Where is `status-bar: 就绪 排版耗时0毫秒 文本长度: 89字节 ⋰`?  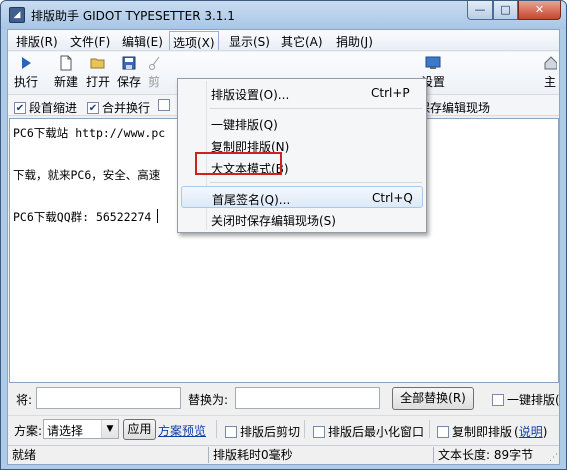 status-bar: 就绪 排版耗时0毫秒 文本长度: 89字节 ⋰ is located at coordinates (283, 454).